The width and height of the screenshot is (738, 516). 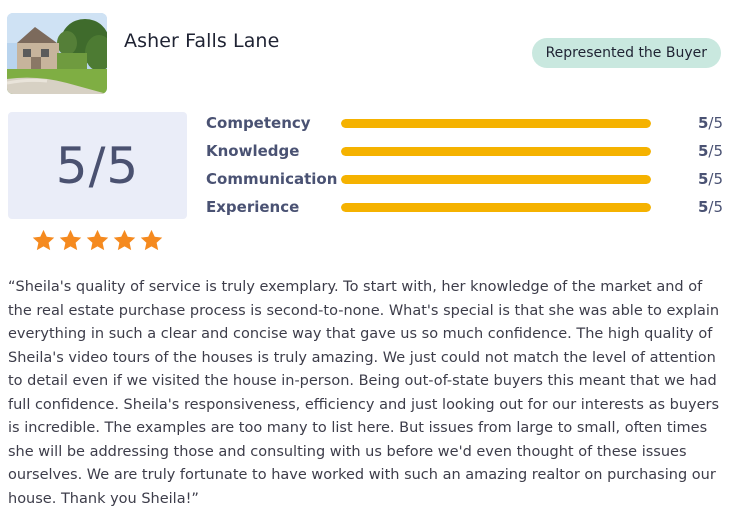 What do you see at coordinates (272, 179) in the screenshot?
I see `category-label: Communication` at bounding box center [272, 179].